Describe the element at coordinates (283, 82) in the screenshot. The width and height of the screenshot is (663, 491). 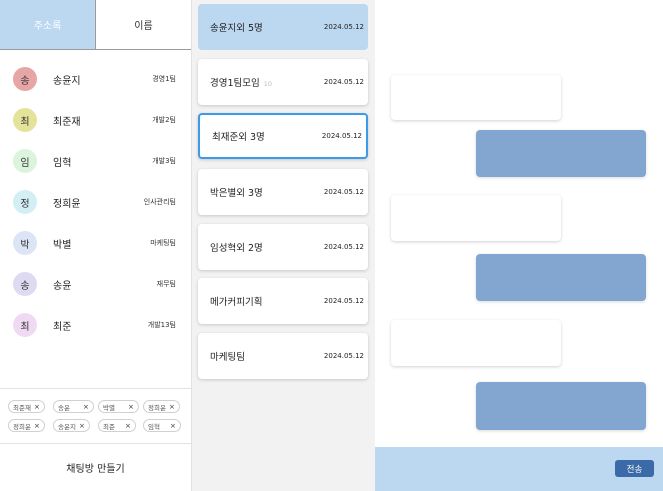
I see `chat-room-item: 경영1팀모임 10 2024.05.12` at that location.